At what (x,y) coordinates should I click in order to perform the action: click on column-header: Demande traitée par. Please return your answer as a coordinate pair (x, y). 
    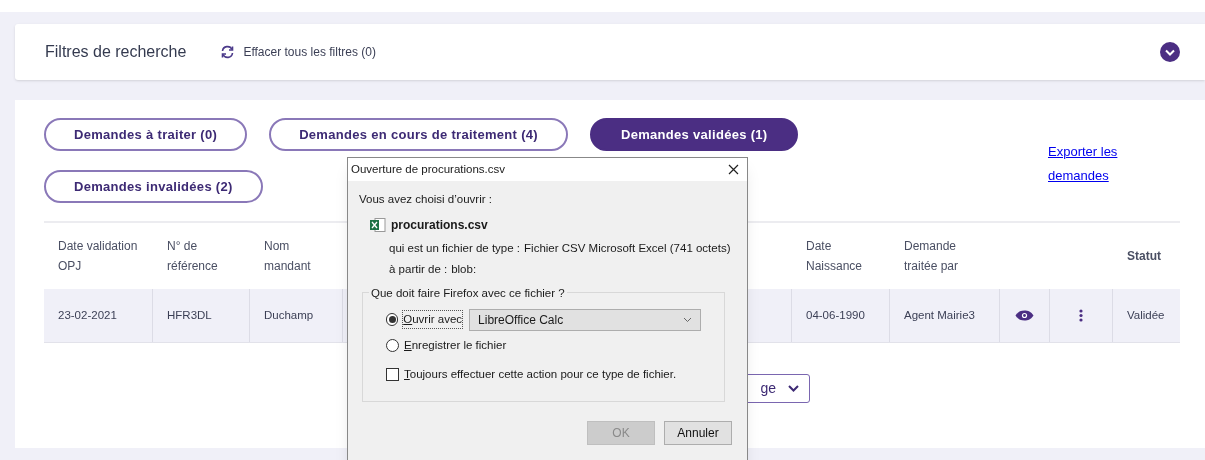
    Looking at the image, I should click on (931, 256).